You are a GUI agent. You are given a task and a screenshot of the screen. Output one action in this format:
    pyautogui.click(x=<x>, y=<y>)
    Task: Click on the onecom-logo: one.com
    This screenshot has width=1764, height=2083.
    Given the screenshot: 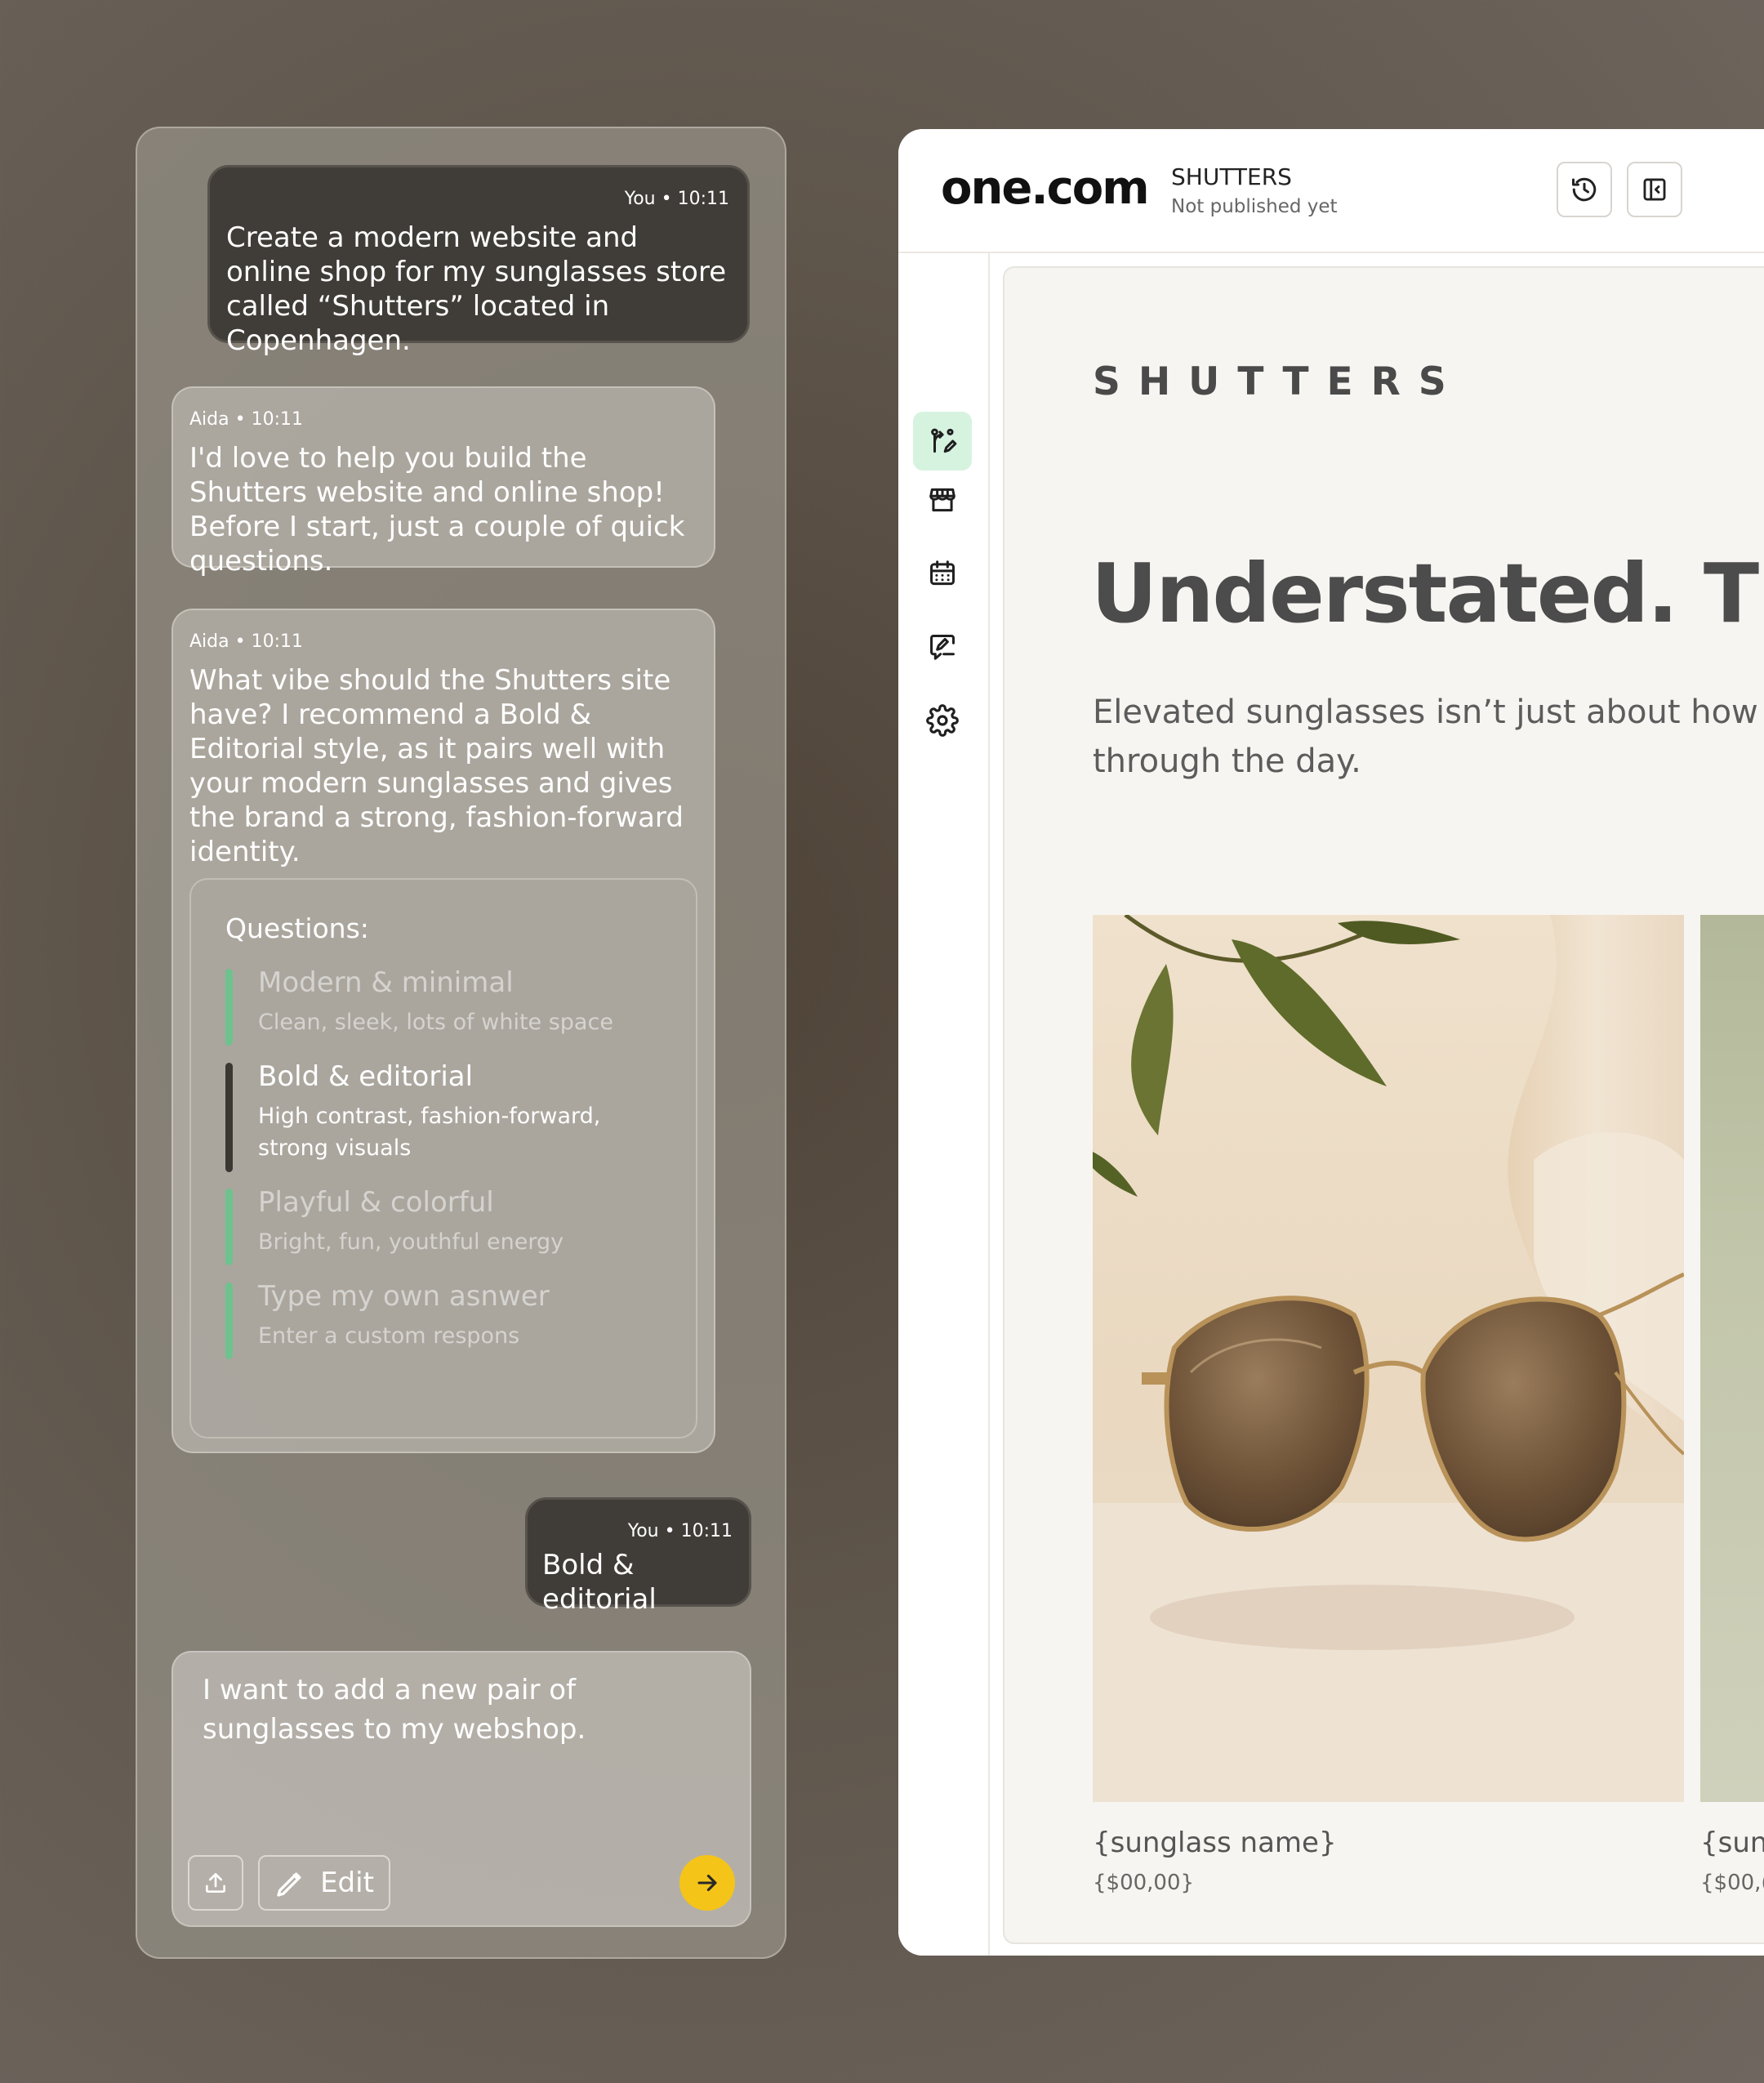 What is the action you would take?
    pyautogui.click(x=1045, y=188)
    